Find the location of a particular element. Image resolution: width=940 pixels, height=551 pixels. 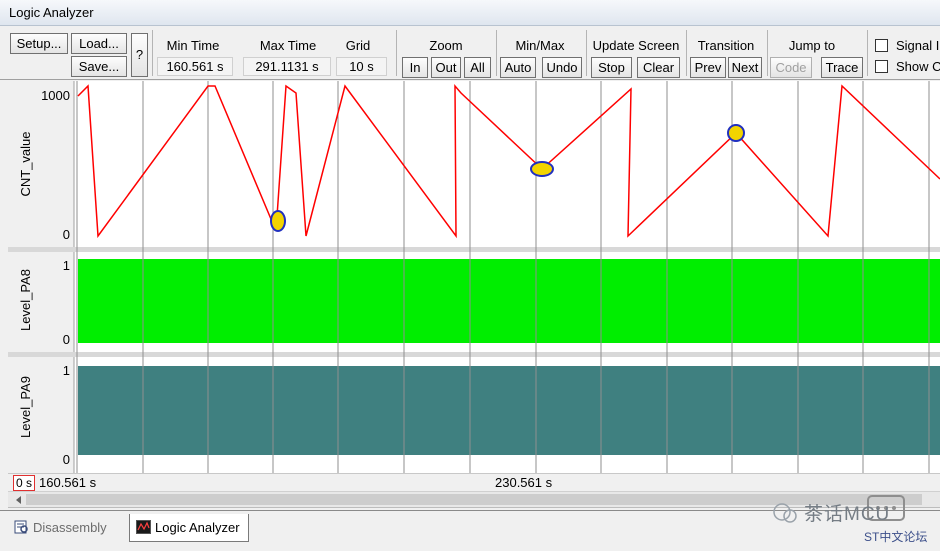

scroll-left-icon is located at coordinates (18, 500).